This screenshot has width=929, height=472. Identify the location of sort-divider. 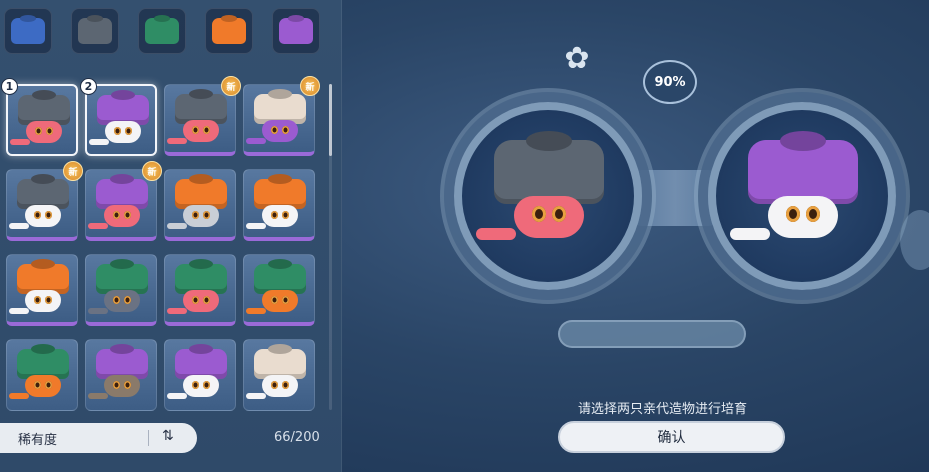
(148, 438).